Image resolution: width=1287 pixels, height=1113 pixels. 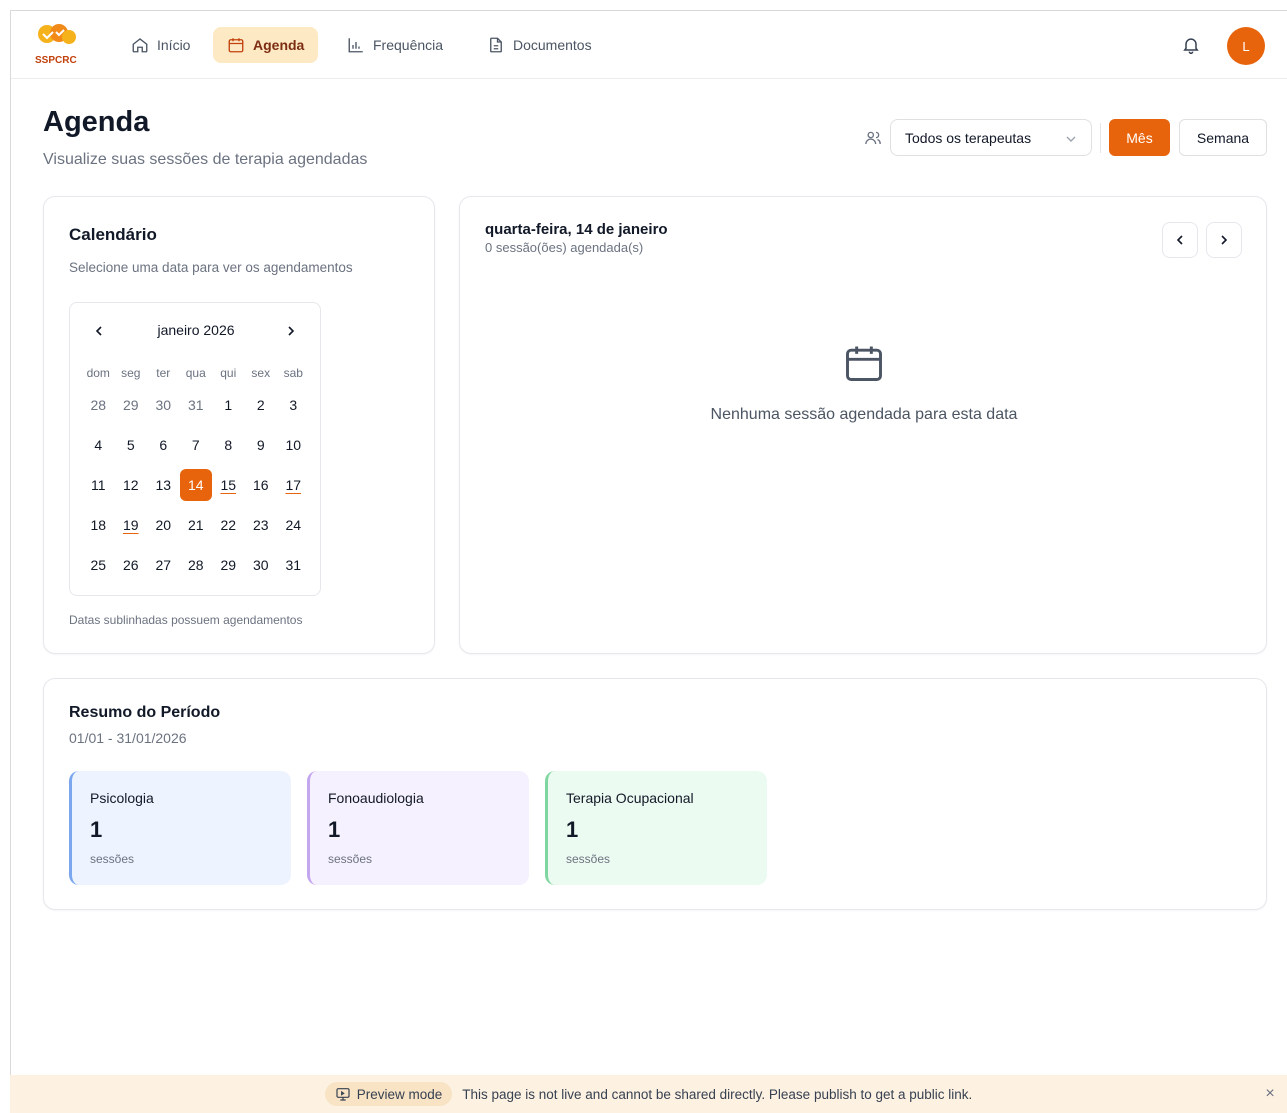 I want to click on calendar-day-label: 22, so click(x=228, y=525).